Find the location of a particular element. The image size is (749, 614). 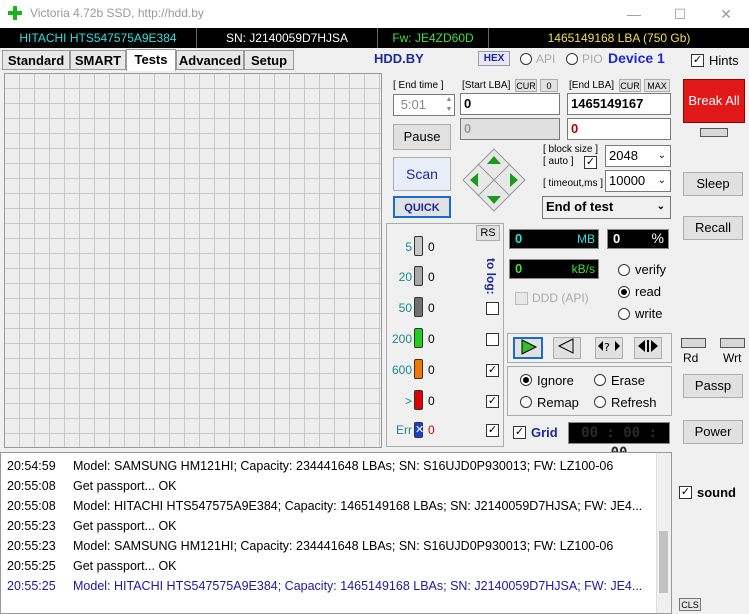

verify-radio is located at coordinates (624, 270).